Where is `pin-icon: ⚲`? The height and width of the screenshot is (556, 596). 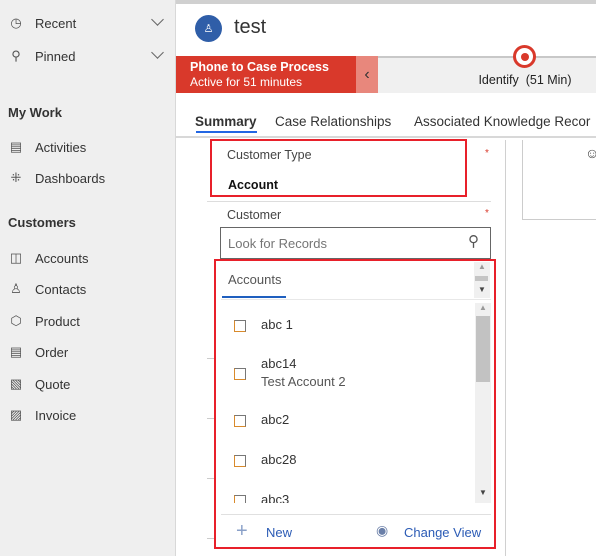
pin-icon: ⚲ is located at coordinates (16, 55).